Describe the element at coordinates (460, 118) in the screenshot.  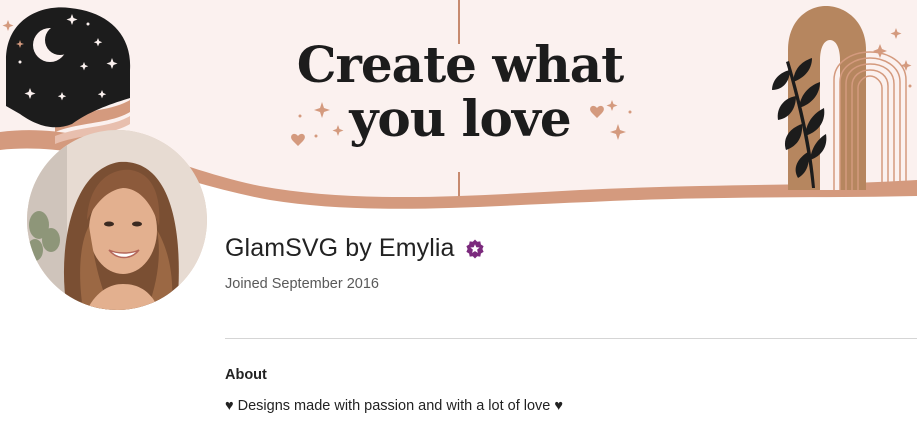
I see `banner-headline-line2: you love` at that location.